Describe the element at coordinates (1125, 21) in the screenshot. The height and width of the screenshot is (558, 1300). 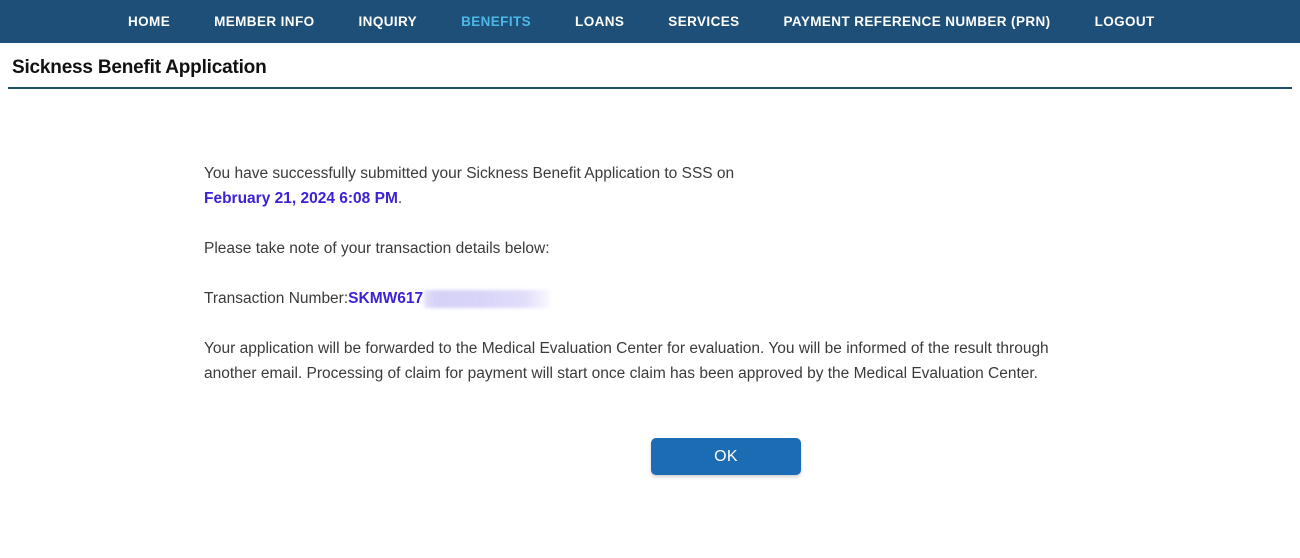
I see `nav-item-logout: LOGOUT` at that location.